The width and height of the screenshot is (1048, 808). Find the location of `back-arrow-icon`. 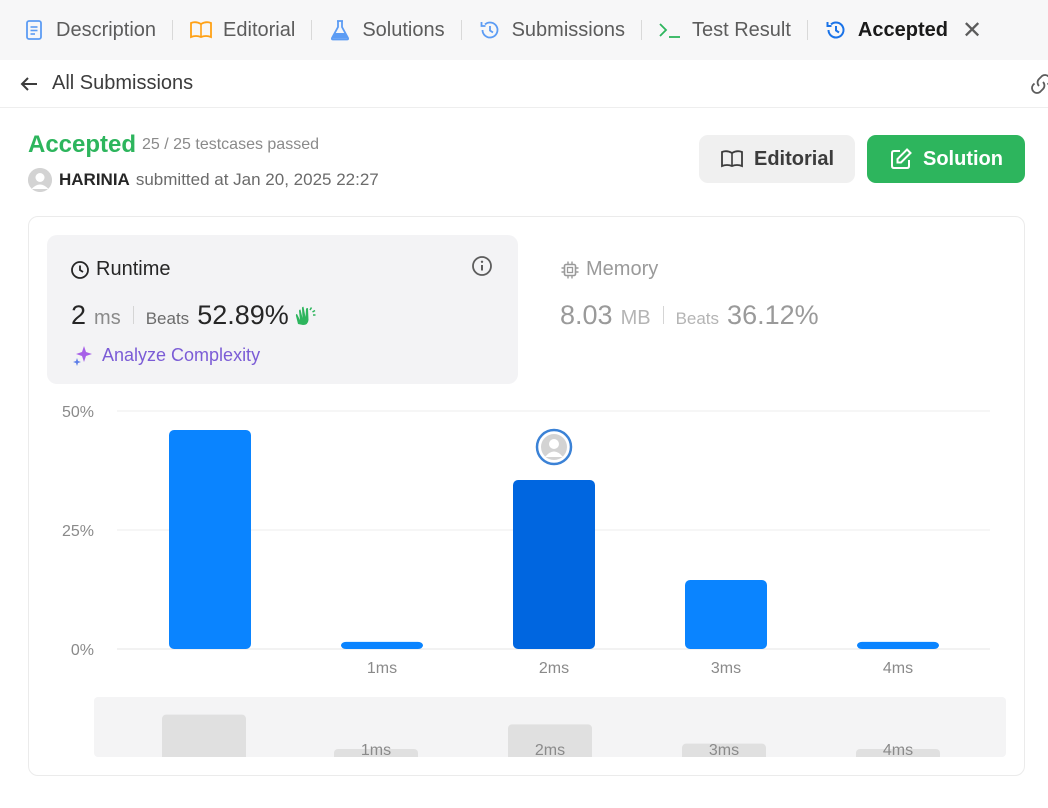

back-arrow-icon is located at coordinates (29, 84).